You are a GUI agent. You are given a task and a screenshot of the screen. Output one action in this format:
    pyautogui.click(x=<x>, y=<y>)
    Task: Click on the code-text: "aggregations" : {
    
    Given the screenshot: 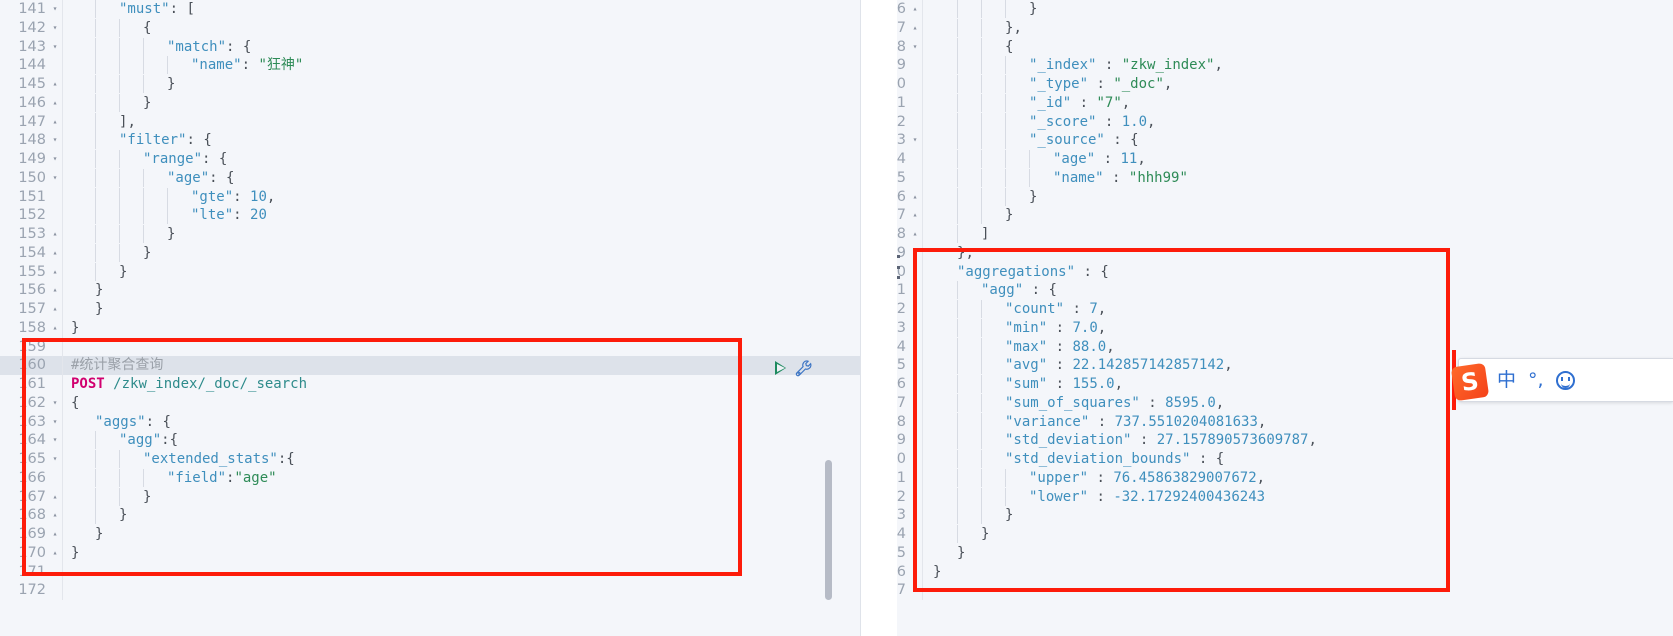 What is the action you would take?
    pyautogui.click(x=1298, y=272)
    